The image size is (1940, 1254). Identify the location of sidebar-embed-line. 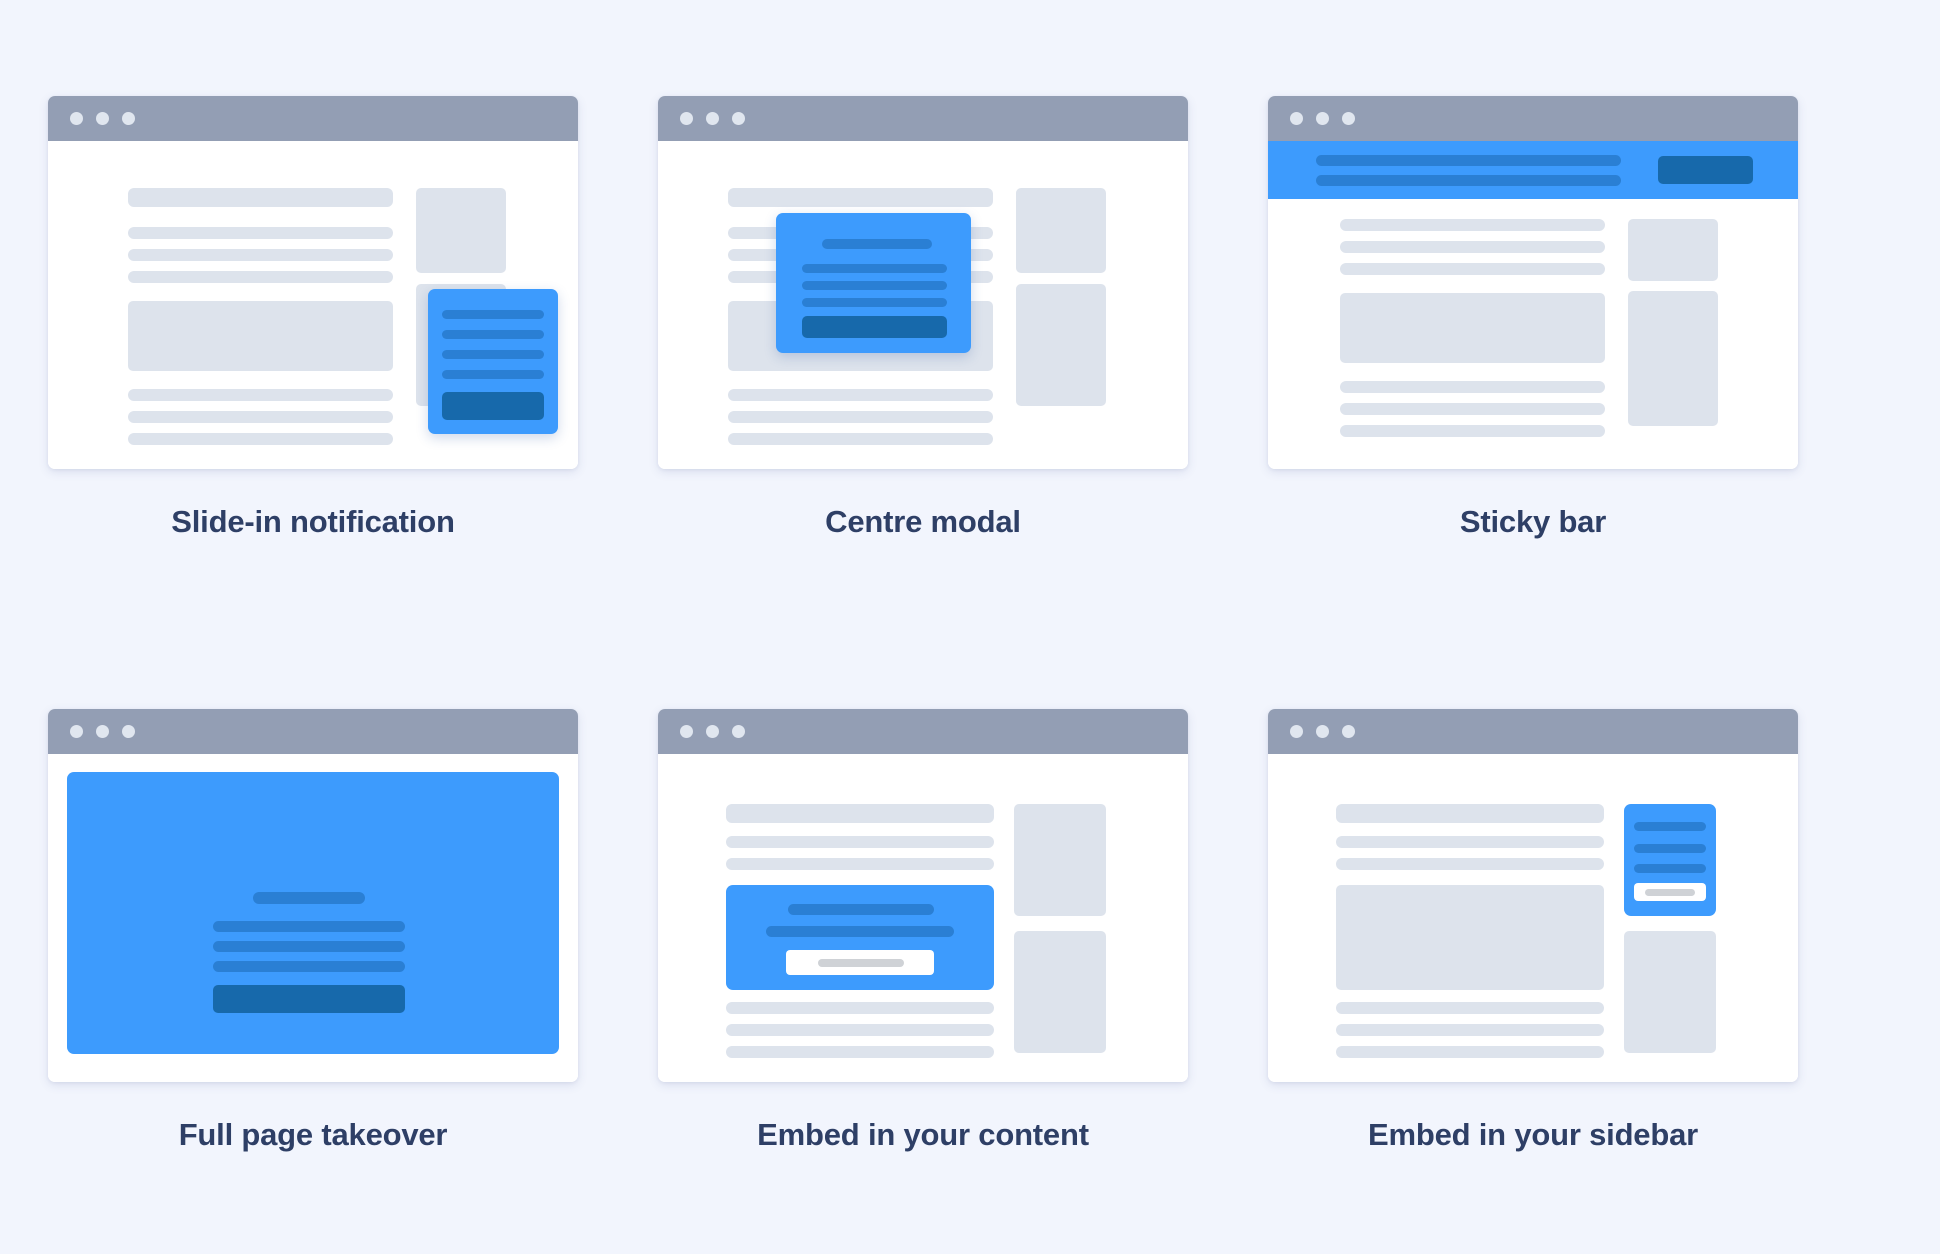
(1670, 868).